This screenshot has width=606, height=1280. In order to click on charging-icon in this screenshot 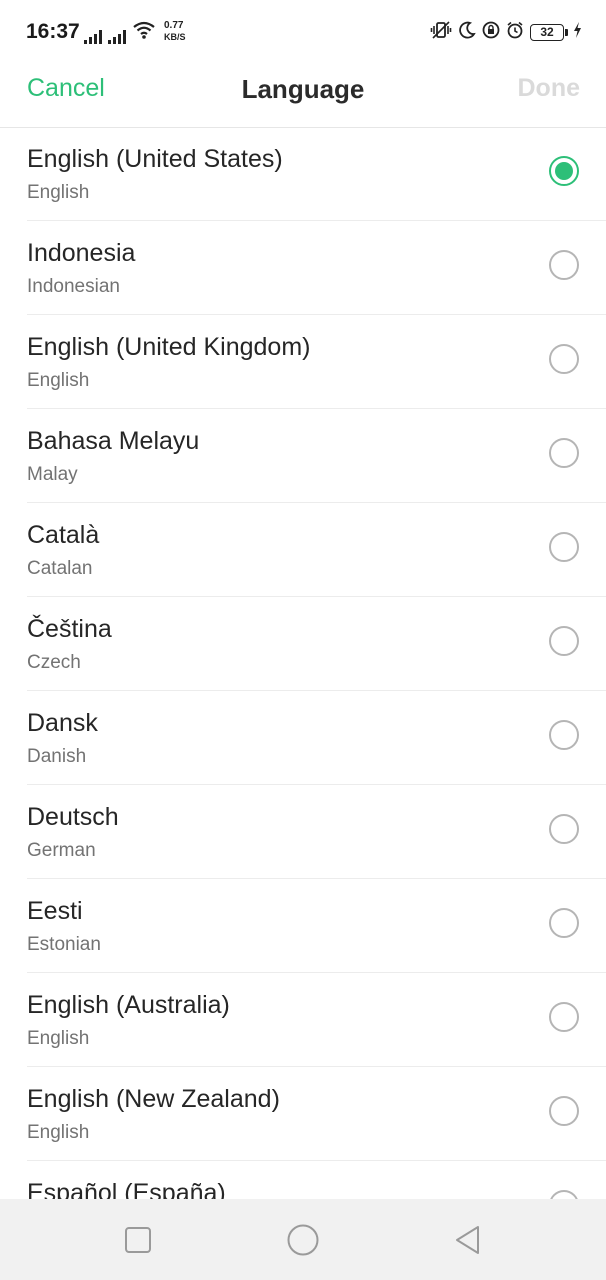, I will do `click(577, 32)`.